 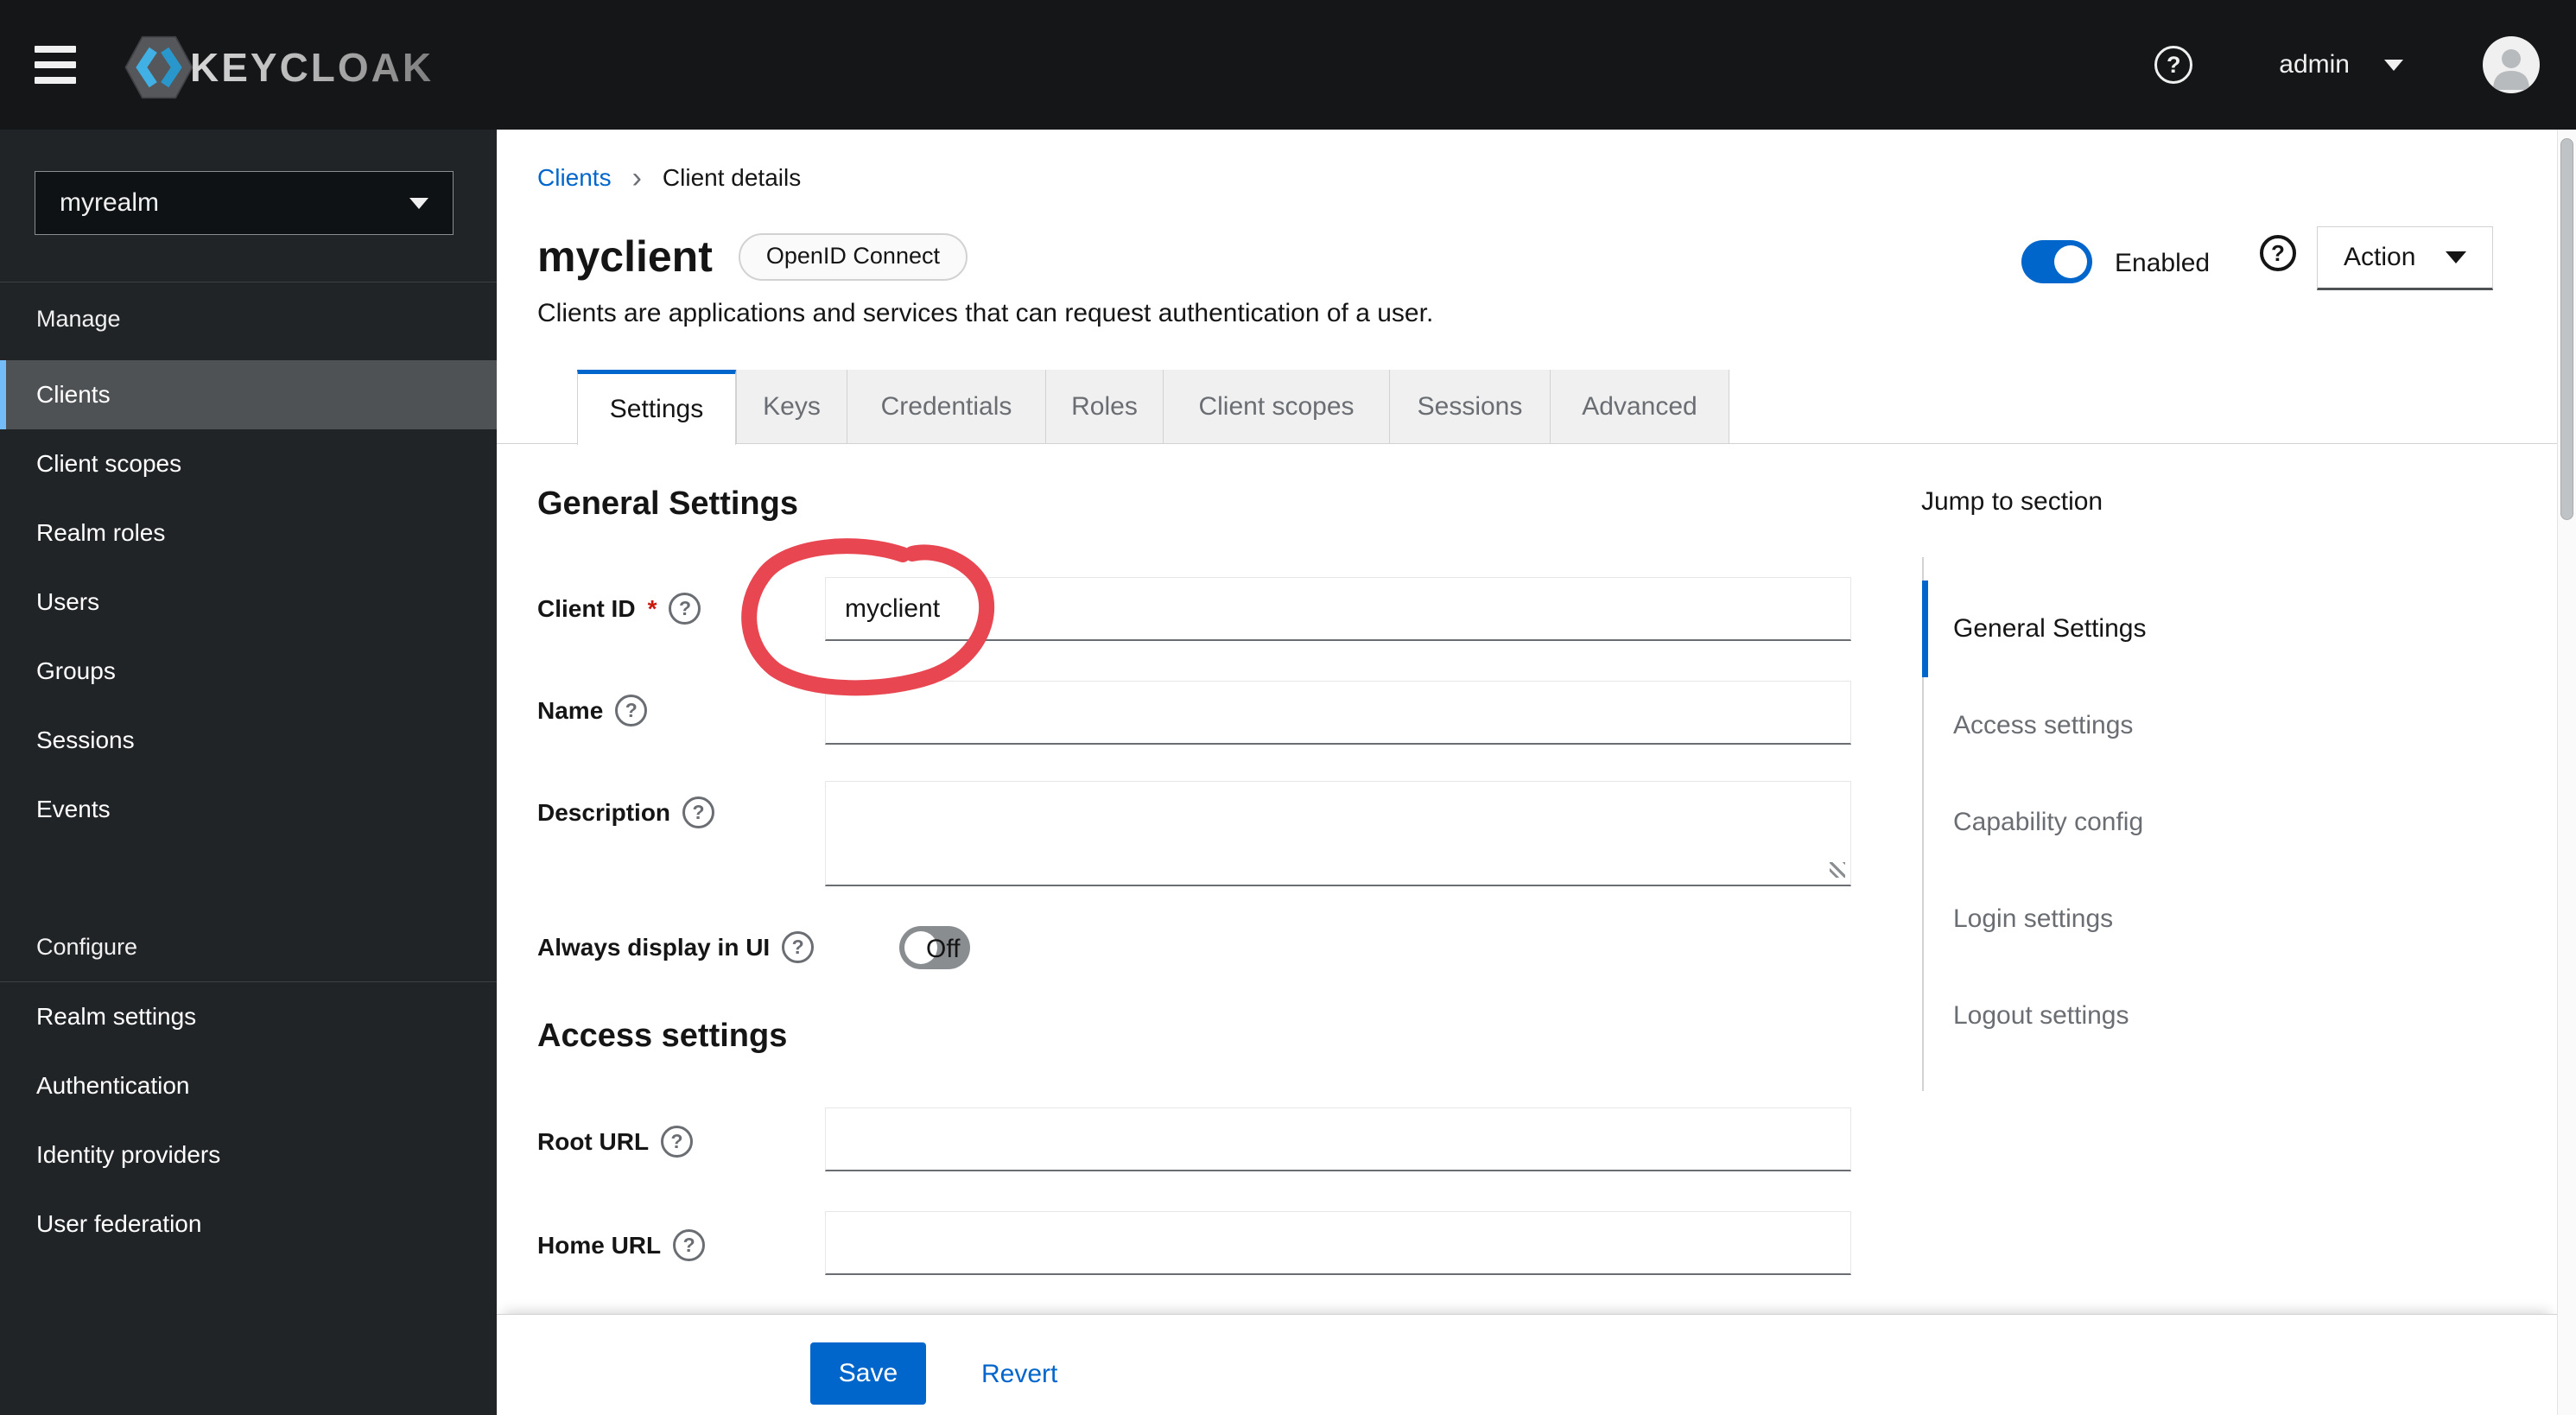 What do you see at coordinates (248, 1086) in the screenshot?
I see `sidebar-item-authentication: Authentication` at bounding box center [248, 1086].